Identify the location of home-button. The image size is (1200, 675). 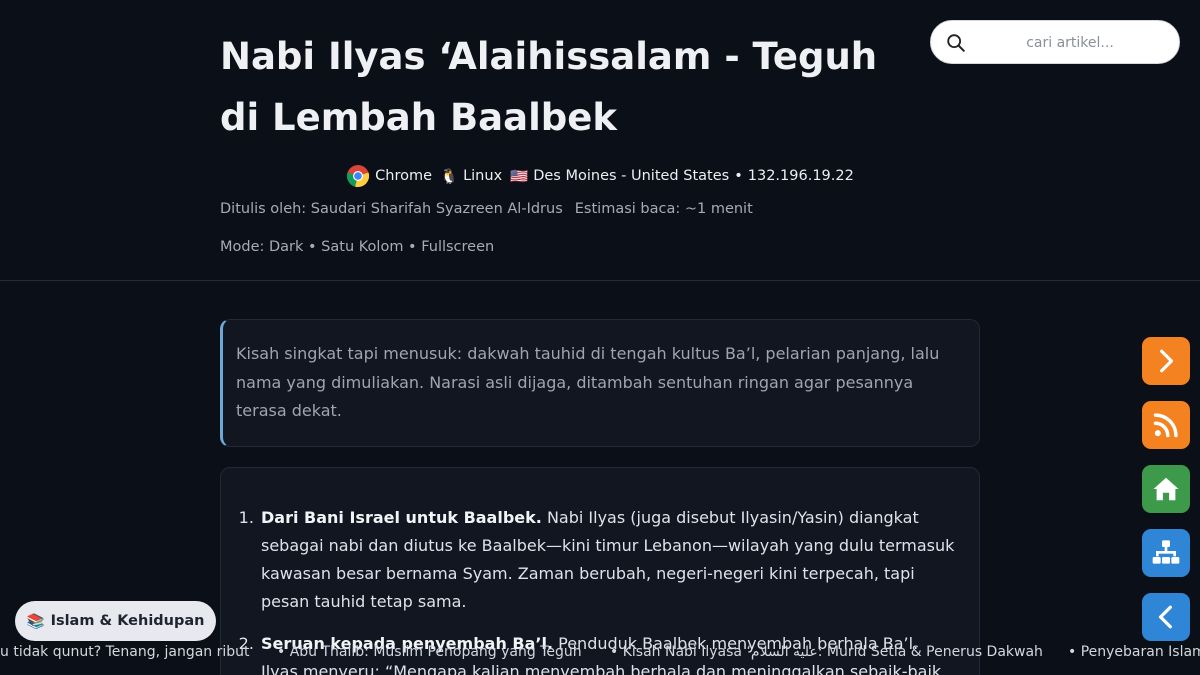
(1166, 489).